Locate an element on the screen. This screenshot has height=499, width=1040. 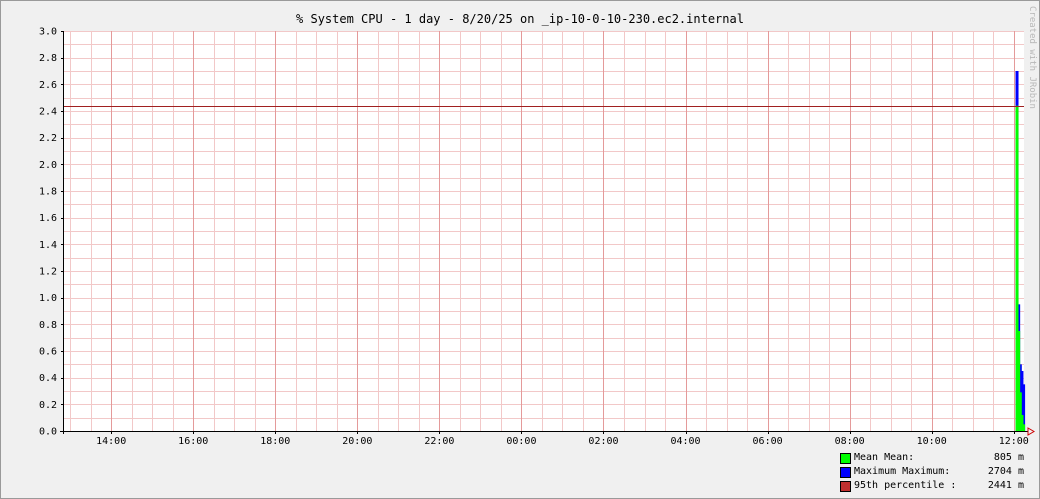
legend-value-mean: 805 m is located at coordinates (1008, 457).